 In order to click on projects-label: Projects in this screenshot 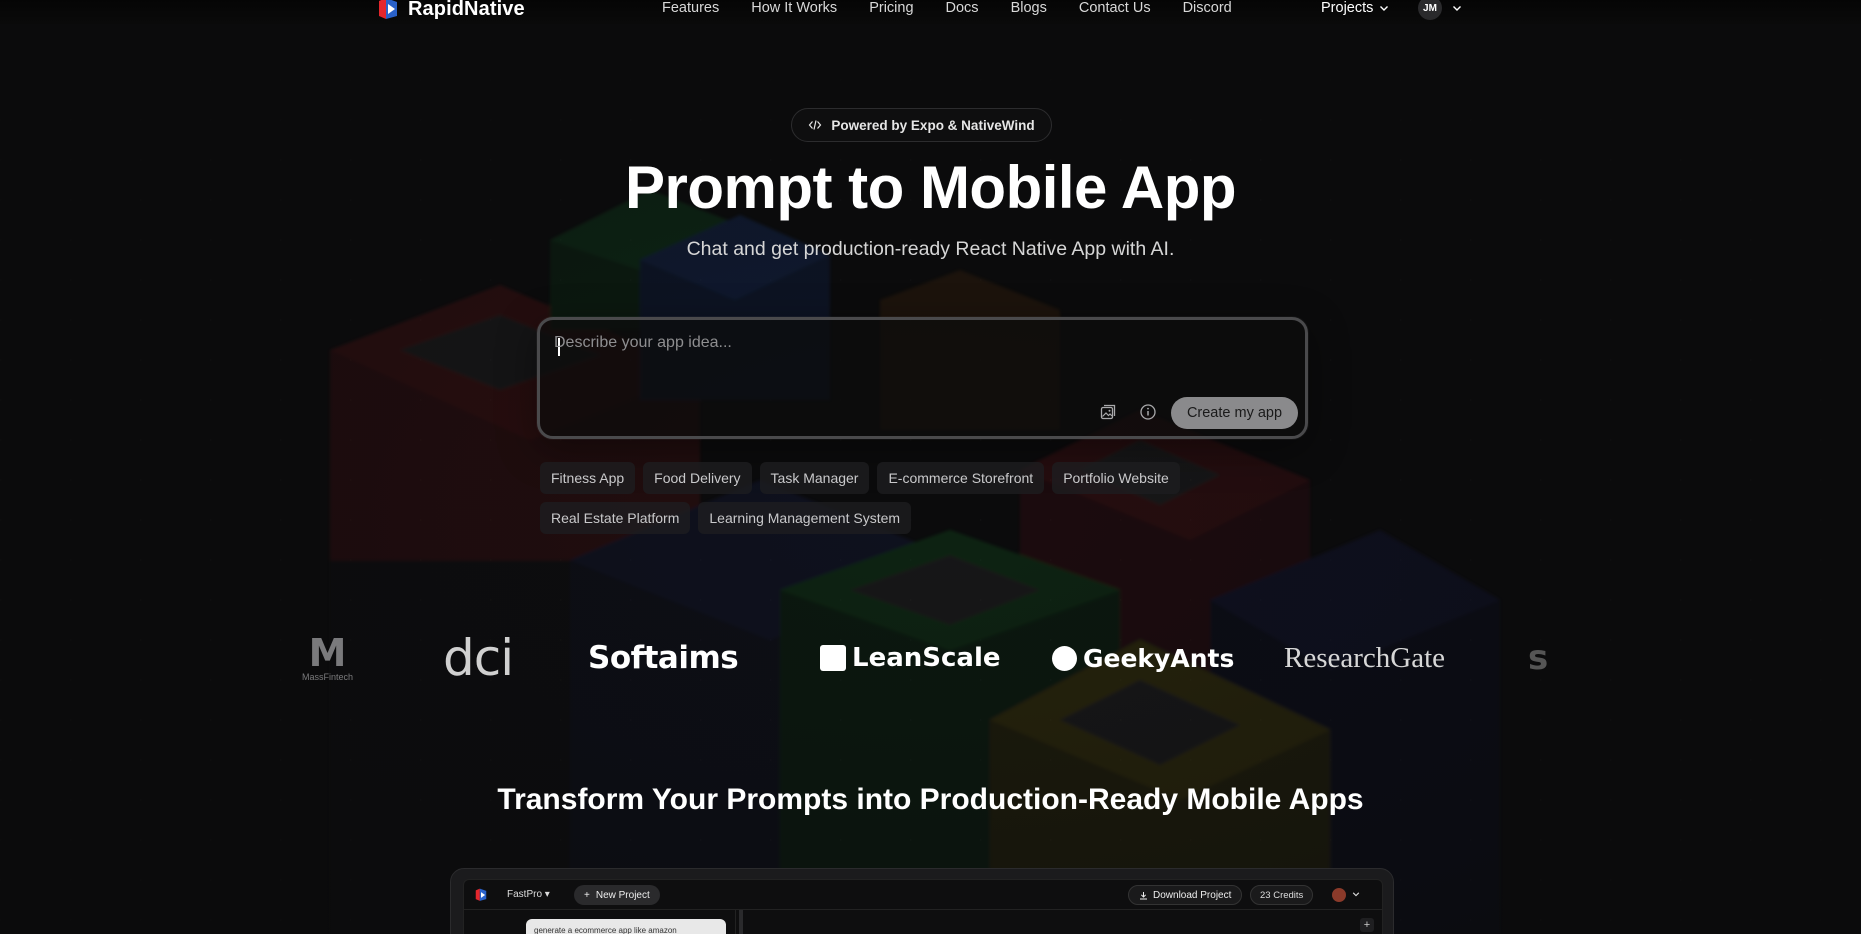, I will do `click(1347, 8)`.